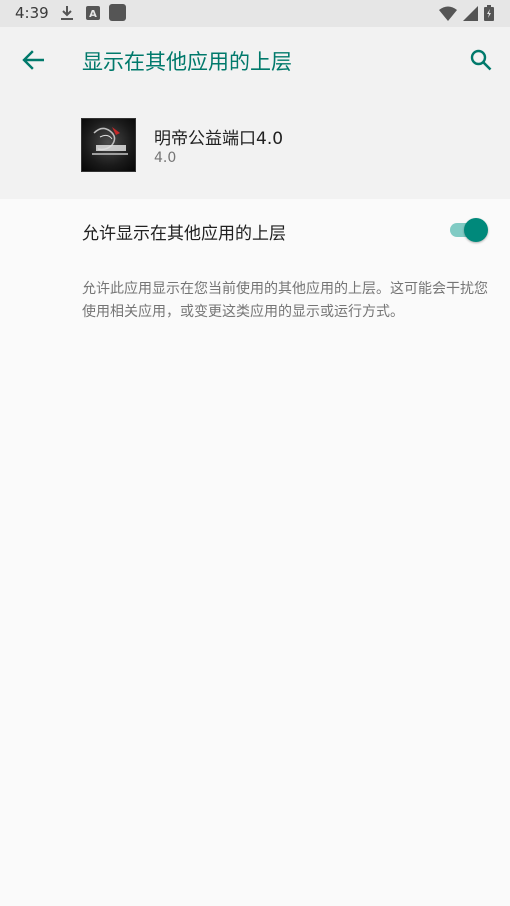 The width and height of the screenshot is (510, 906). Describe the element at coordinates (165, 158) in the screenshot. I see `app-version: 4.0` at that location.